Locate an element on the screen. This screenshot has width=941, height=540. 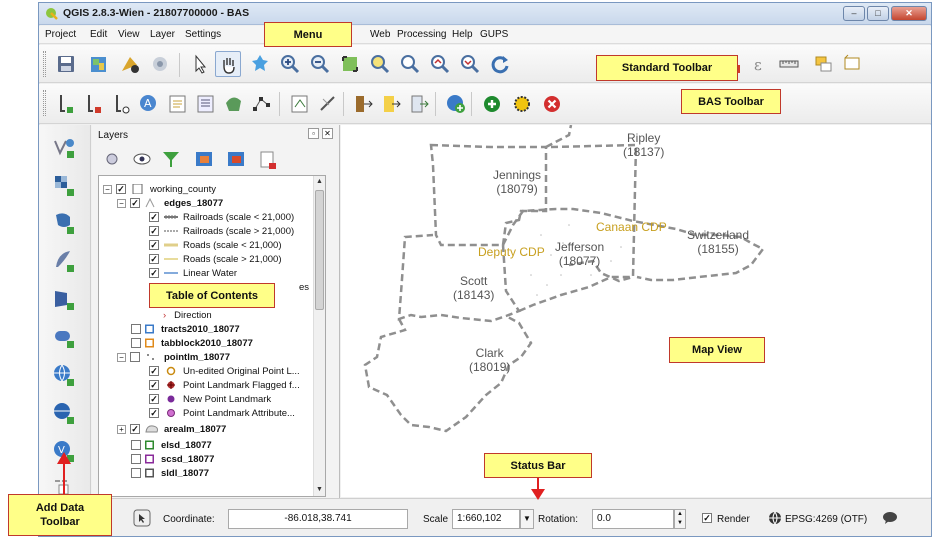
add-wms-layer-icon is located at coordinates (64, 375).